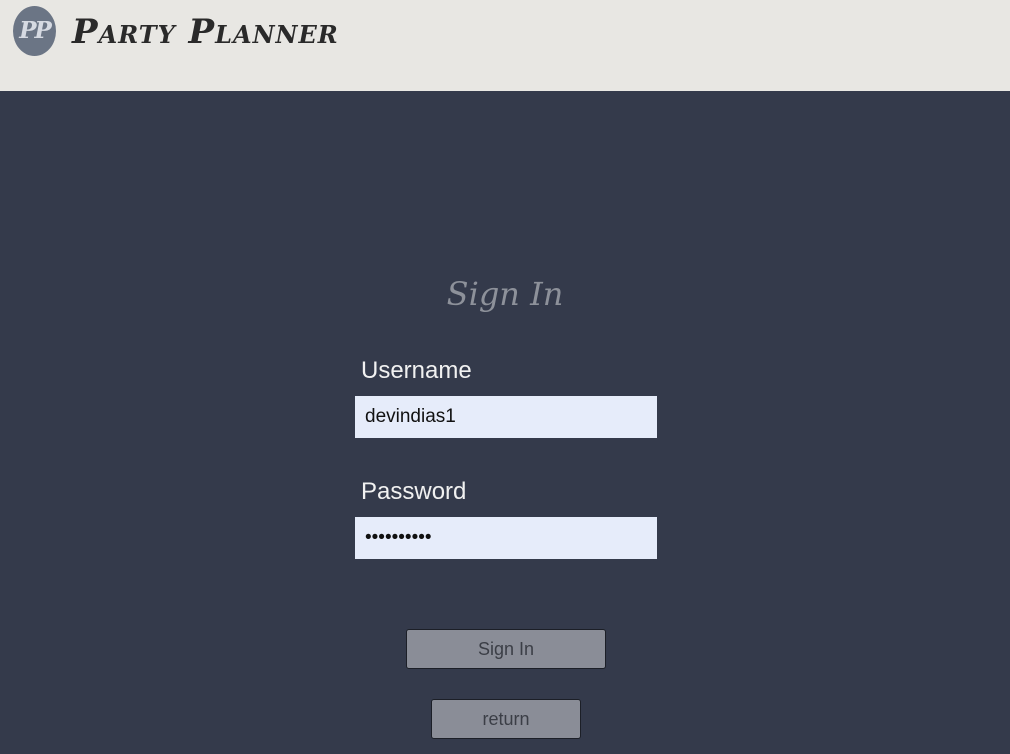  What do you see at coordinates (414, 491) in the screenshot?
I see `password-label: Password` at bounding box center [414, 491].